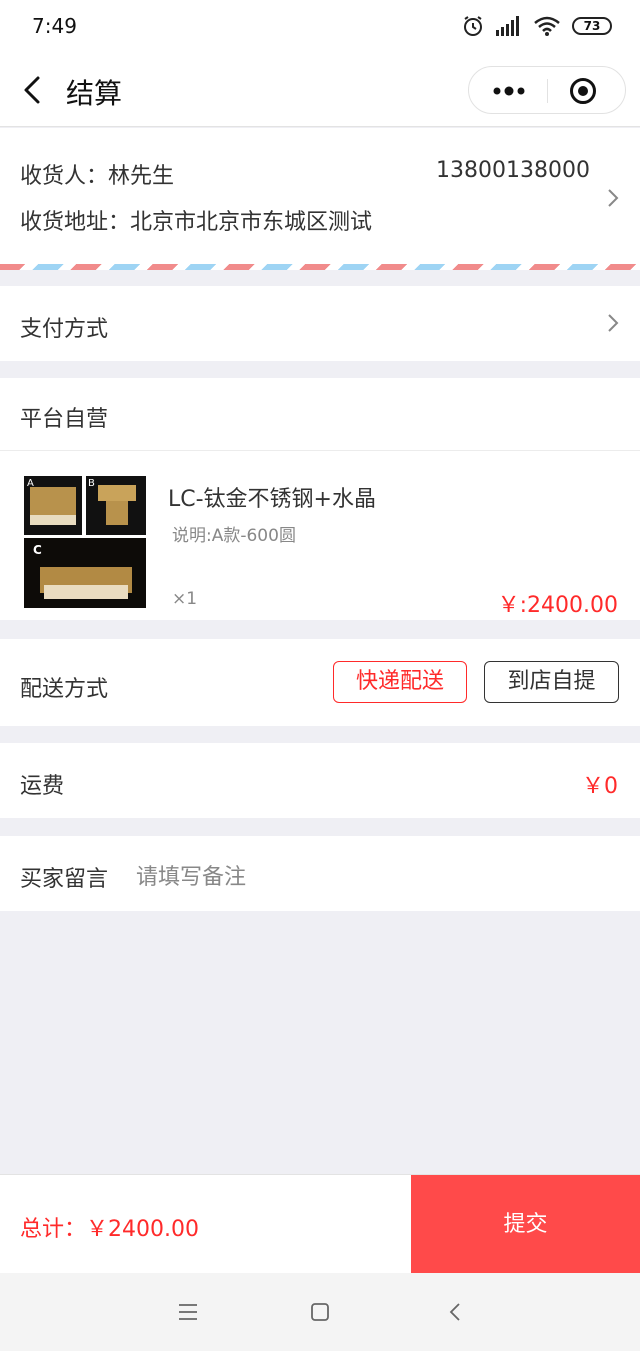 The width and height of the screenshot is (640, 1351). What do you see at coordinates (320, 1224) in the screenshot?
I see `checkout-footer: 总计：￥2400.00 提交` at bounding box center [320, 1224].